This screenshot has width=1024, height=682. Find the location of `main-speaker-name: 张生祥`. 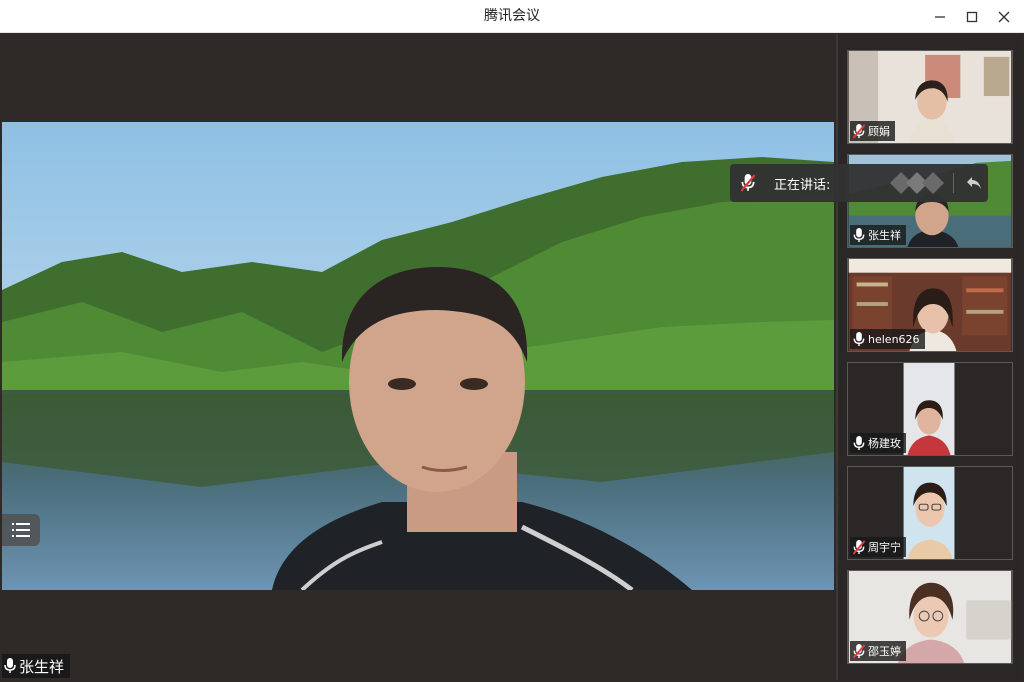

main-speaker-name: 张生祥 is located at coordinates (42, 666).